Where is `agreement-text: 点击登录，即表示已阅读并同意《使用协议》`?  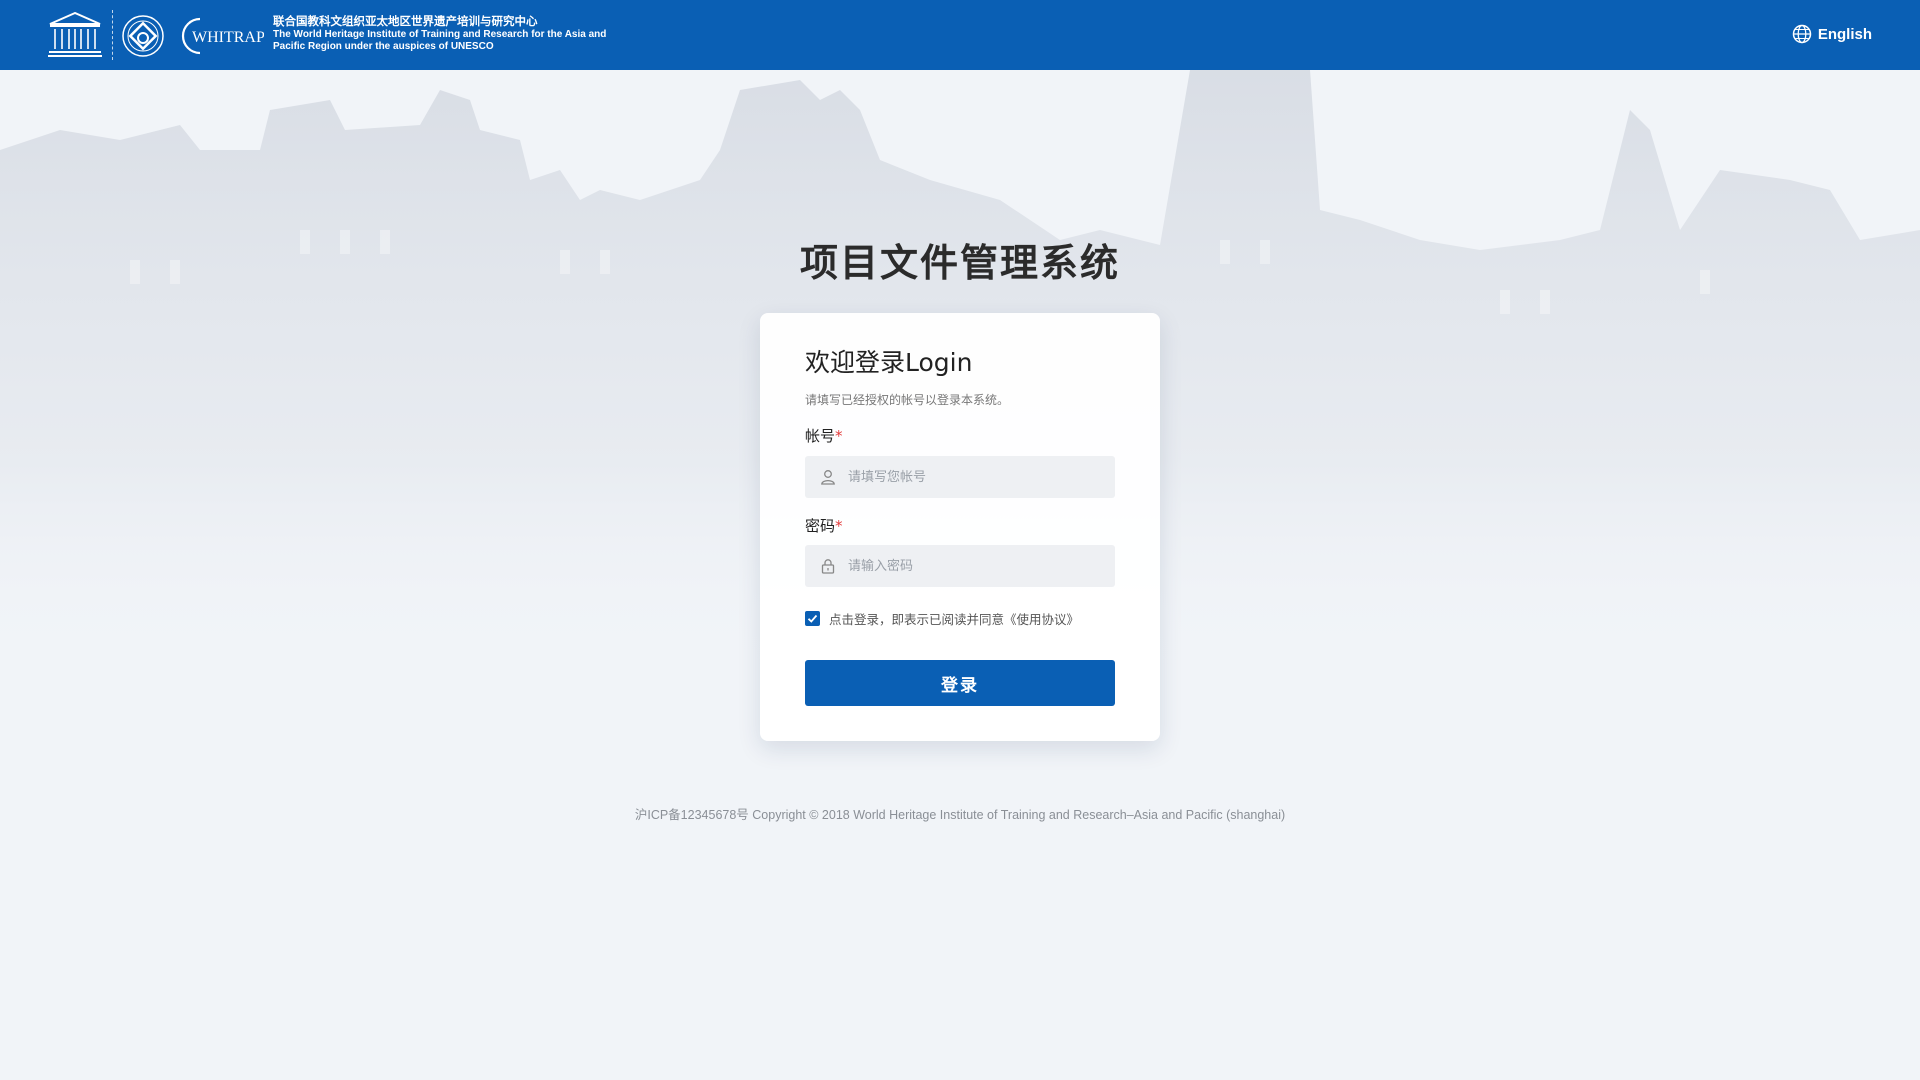 agreement-text: 点击登录，即表示已阅读并同意《使用协议》 is located at coordinates (954, 618).